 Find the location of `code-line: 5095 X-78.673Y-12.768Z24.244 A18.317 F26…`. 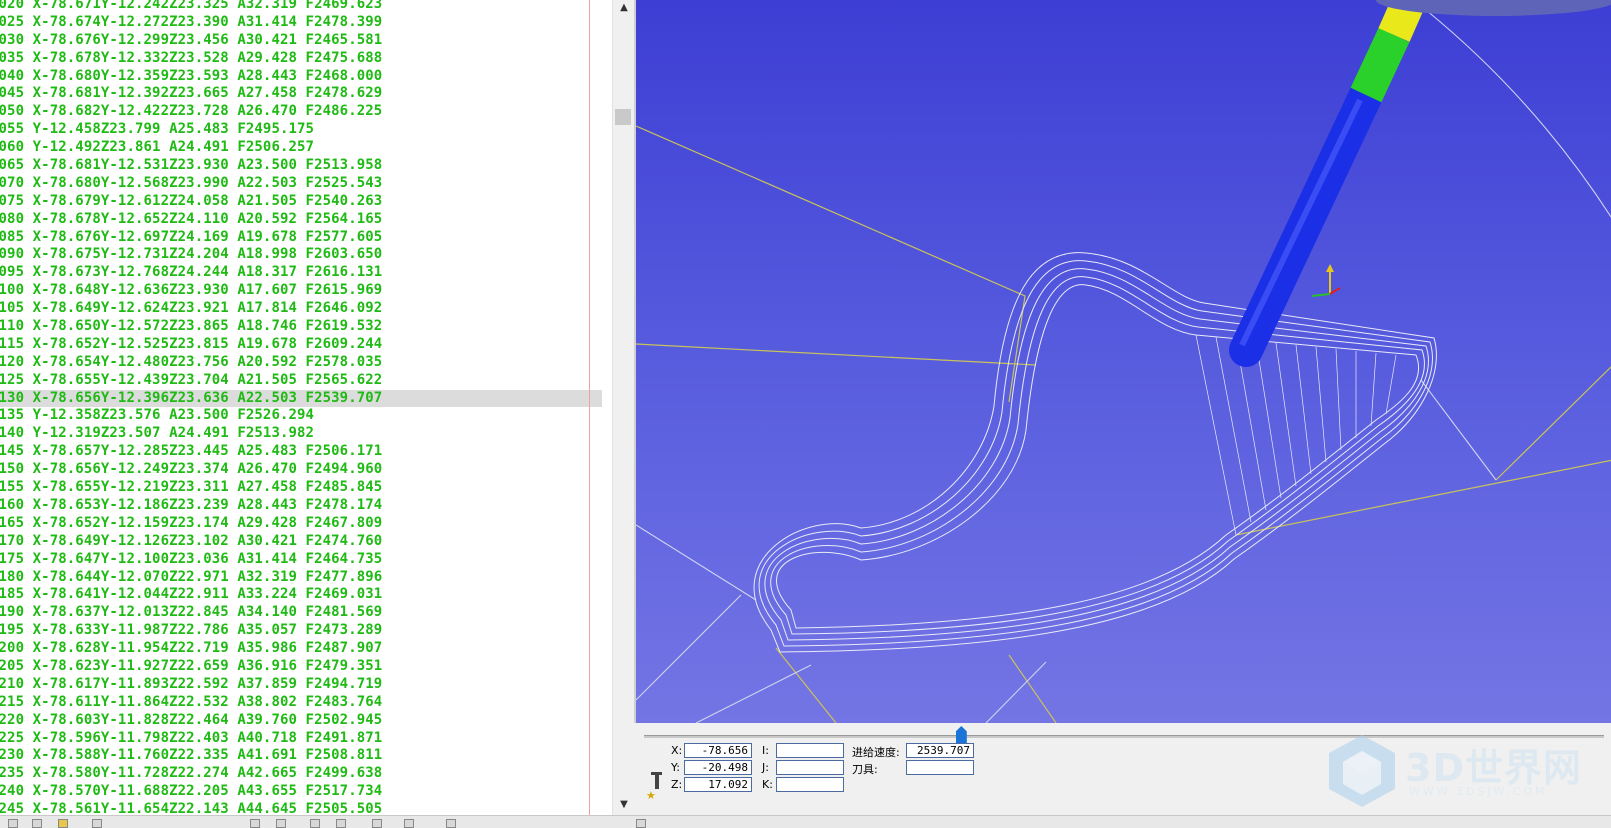

code-line: 5095 X-78.673Y-12.768Z24.244 A18.317 F26… is located at coordinates (301, 273).